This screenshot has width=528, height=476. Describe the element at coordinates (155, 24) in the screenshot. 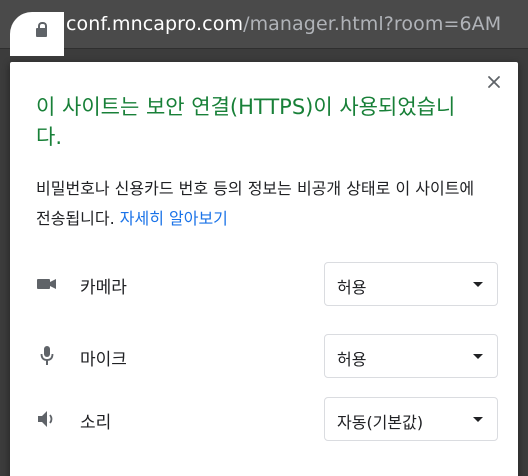

I see `url-domain: conf.mncapro.com` at that location.